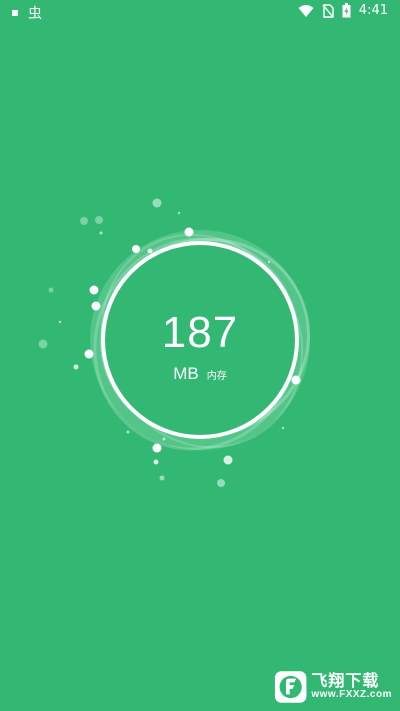 This screenshot has width=400, height=711. Describe the element at coordinates (345, 681) in the screenshot. I see `watermark-title: 飞翔下载` at that location.